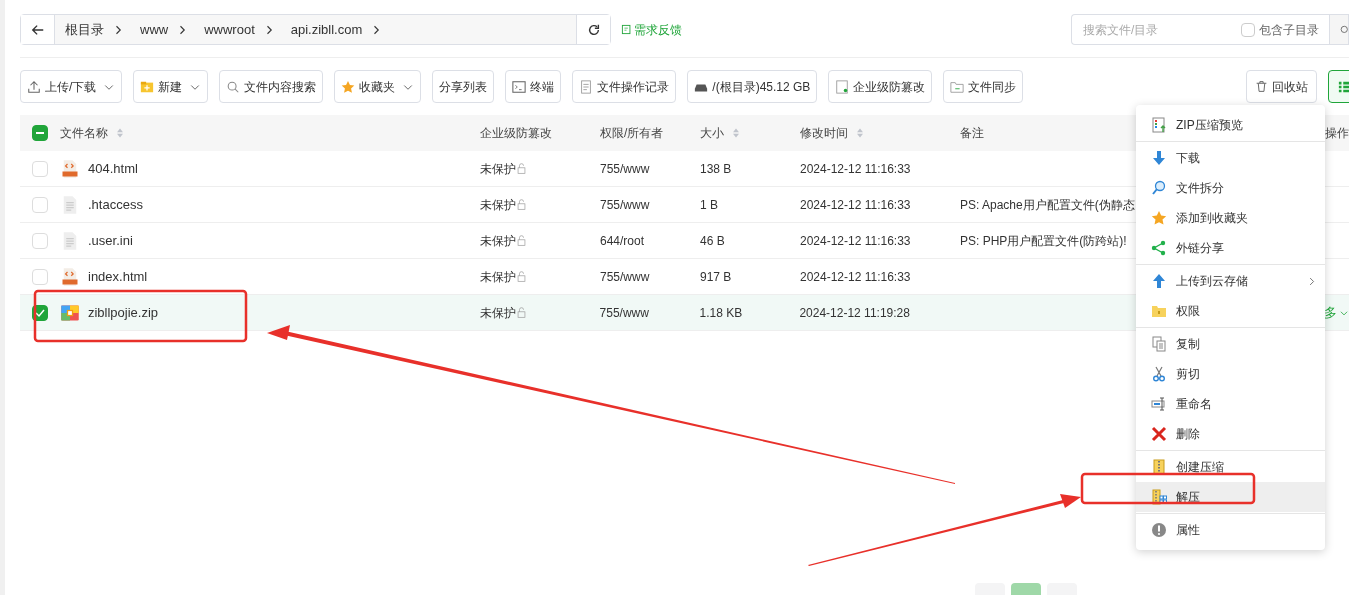 Image resolution: width=1349 pixels, height=595 pixels. Describe the element at coordinates (113, 168) in the screenshot. I see `file-name-link: 404.html` at that location.